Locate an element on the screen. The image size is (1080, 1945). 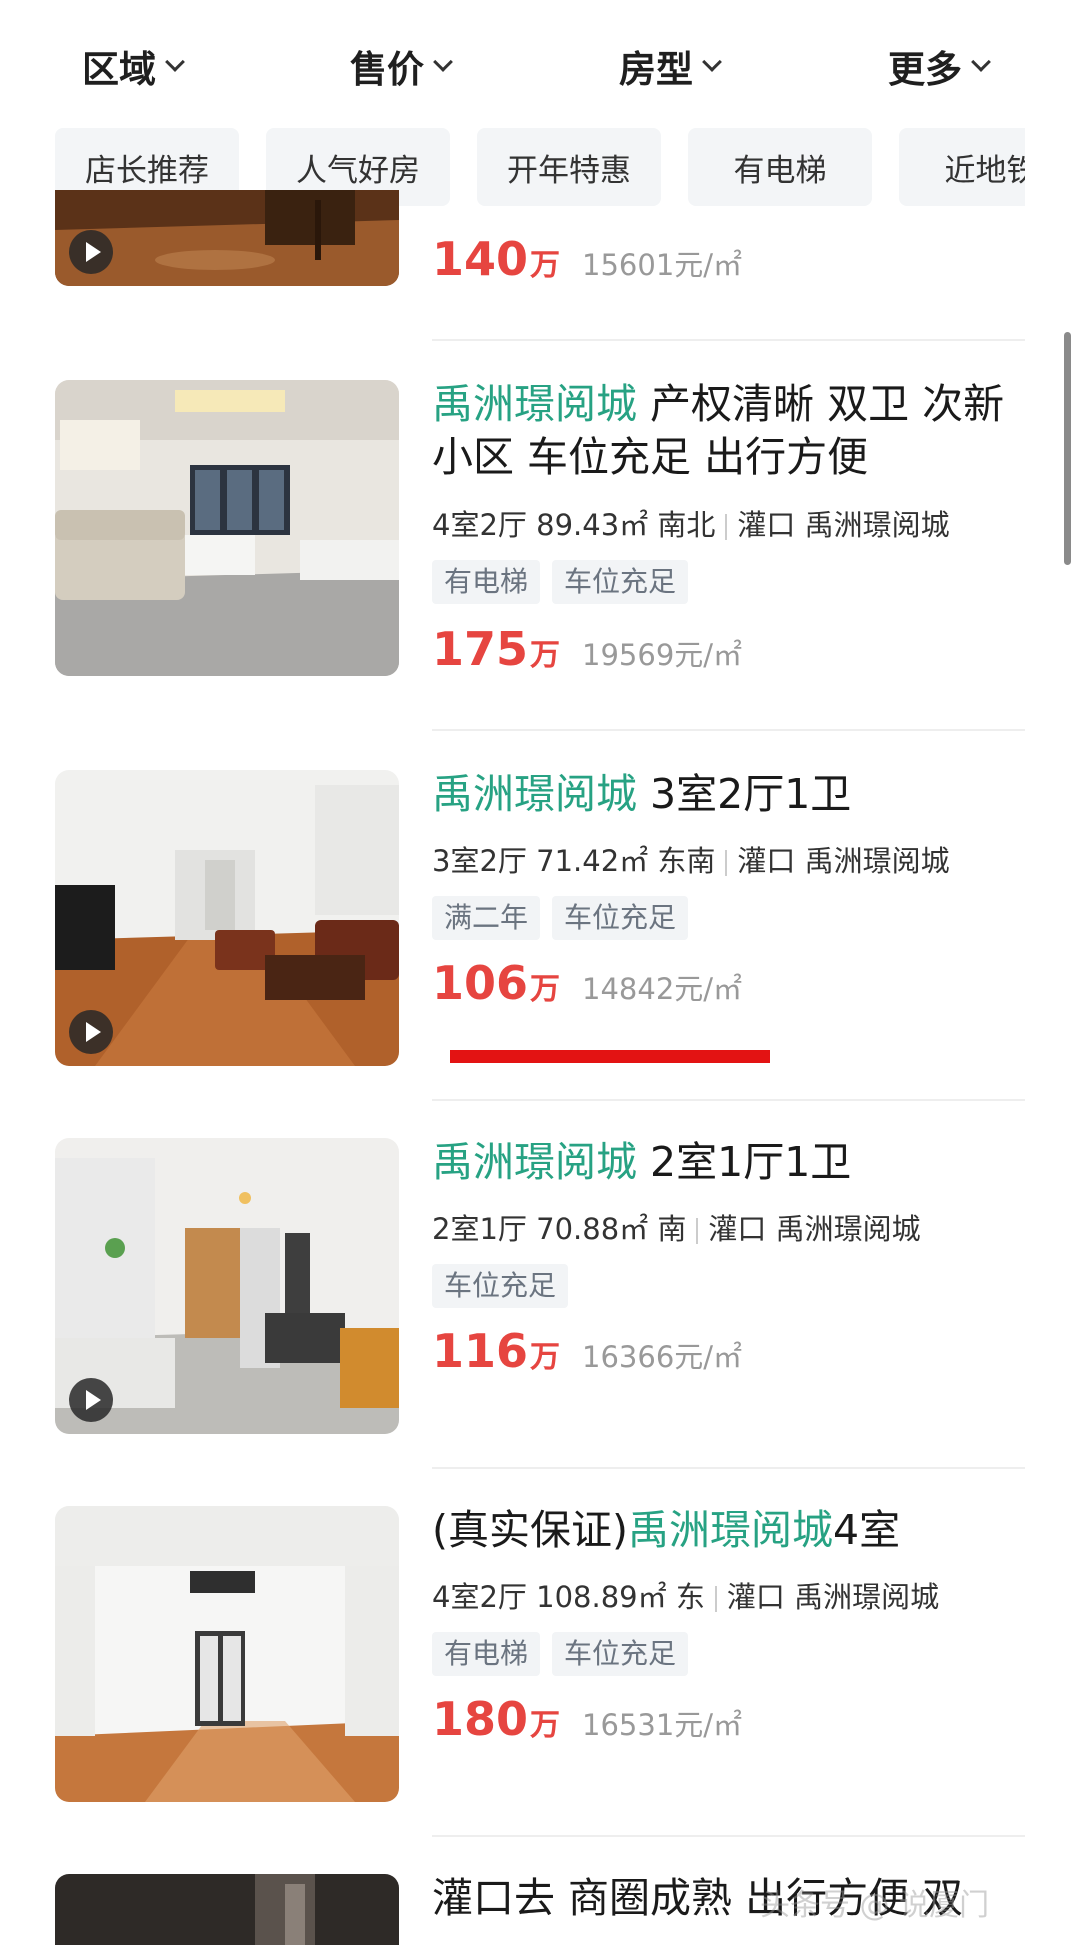
filter-area-label: 区域 is located at coordinates (119, 69).